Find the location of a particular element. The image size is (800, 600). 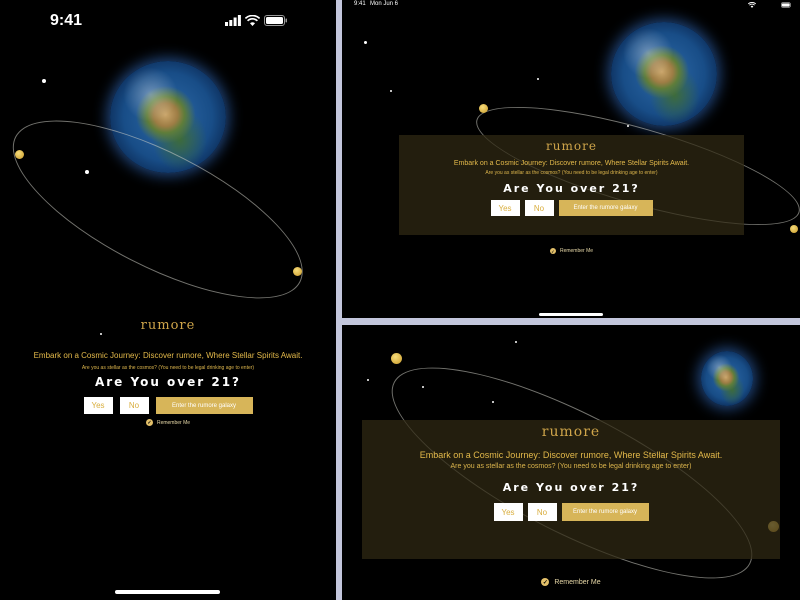

status-icons: 100% is located at coordinates (769, 4).